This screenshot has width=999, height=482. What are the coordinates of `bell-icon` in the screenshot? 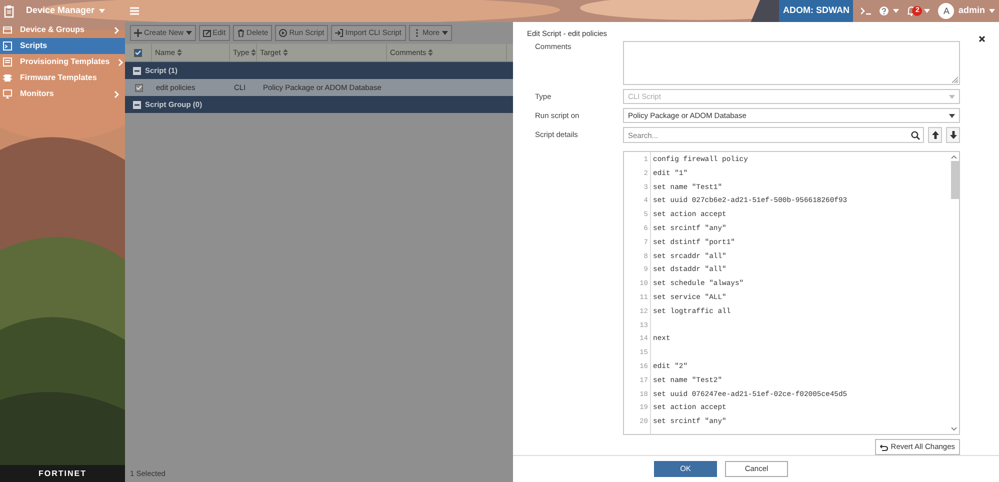 It's located at (911, 11).